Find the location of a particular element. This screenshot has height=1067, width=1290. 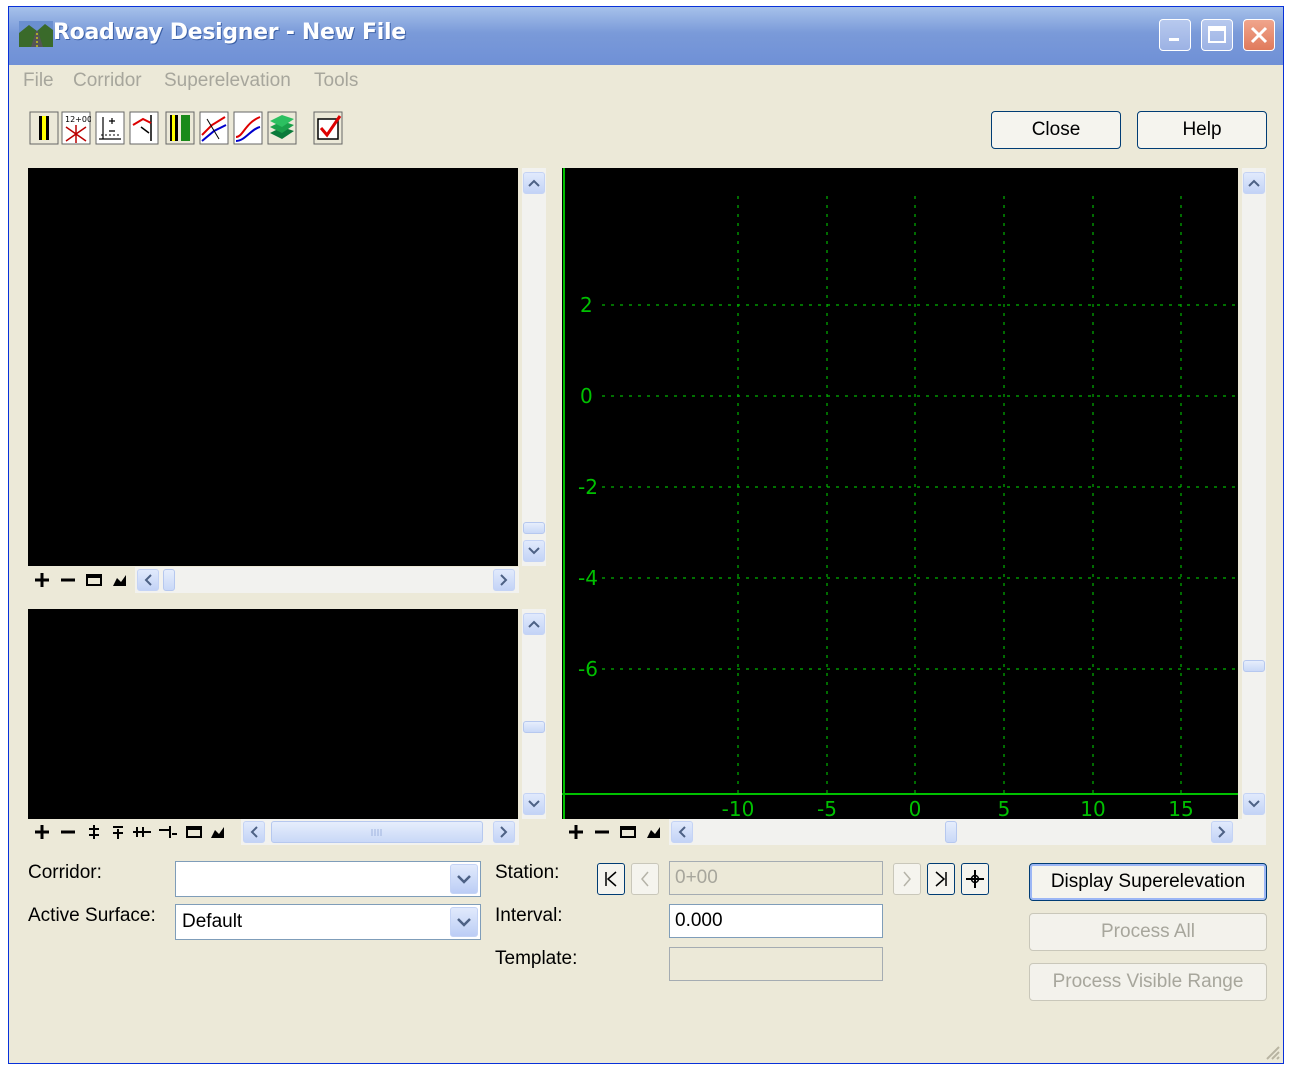

menu-tools: Tools is located at coordinates (336, 81).